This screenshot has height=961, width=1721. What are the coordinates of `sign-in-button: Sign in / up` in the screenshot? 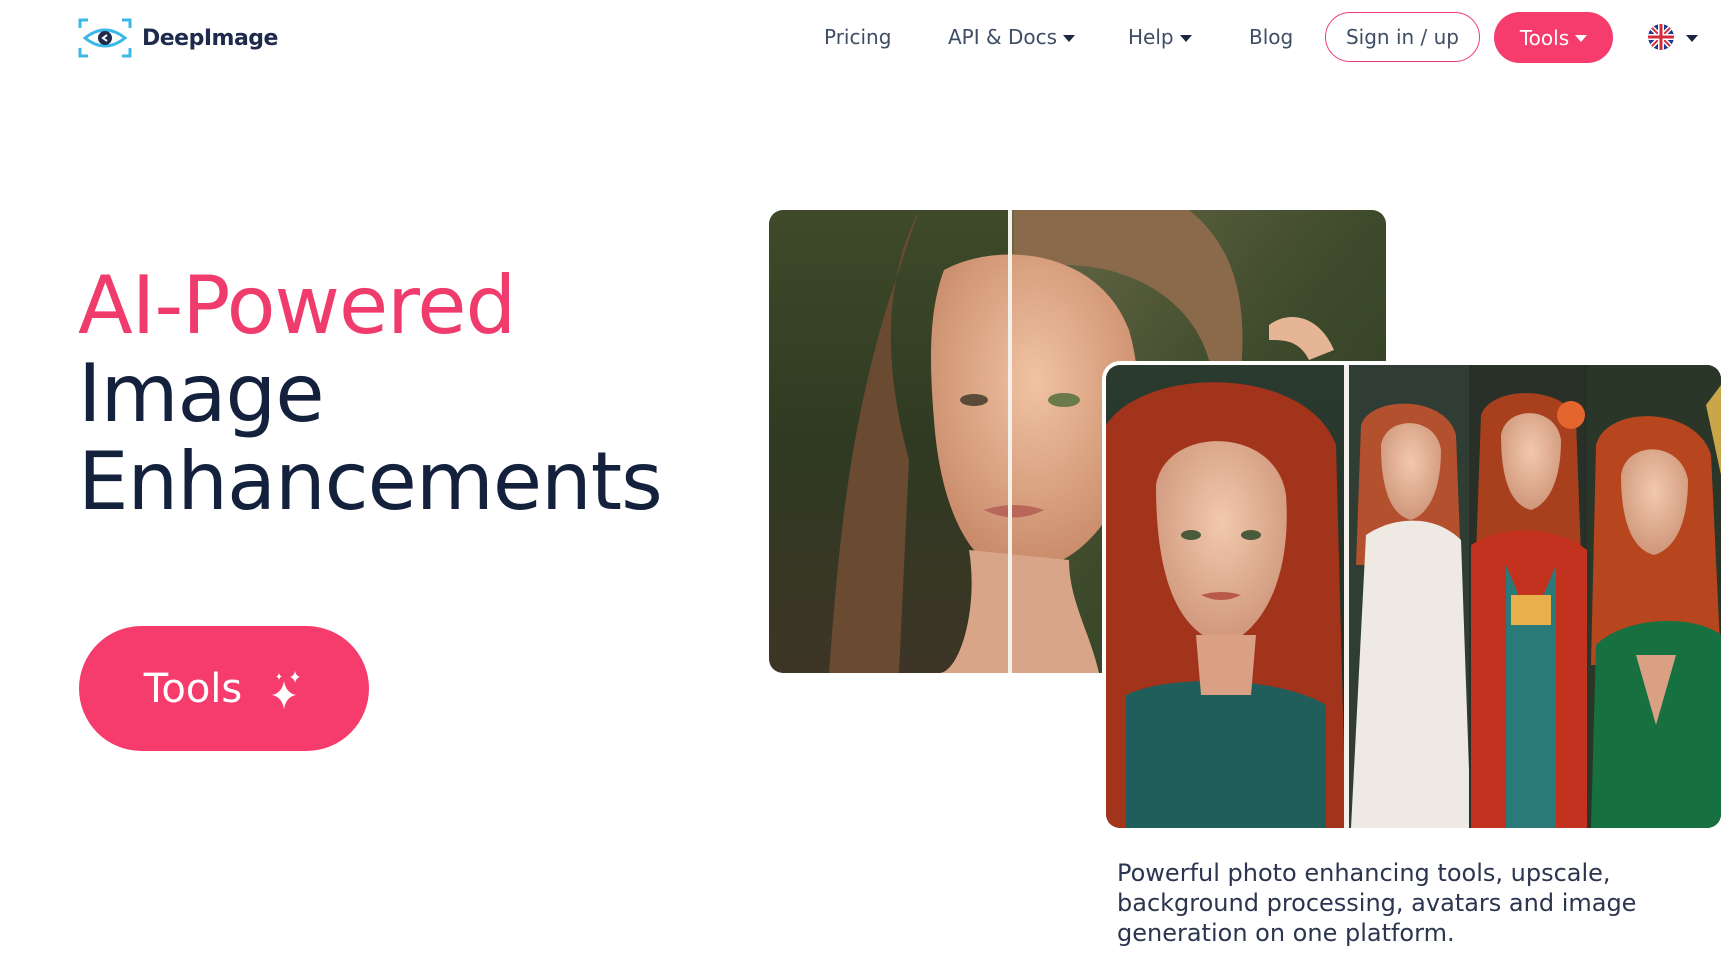 It's located at (1402, 37).